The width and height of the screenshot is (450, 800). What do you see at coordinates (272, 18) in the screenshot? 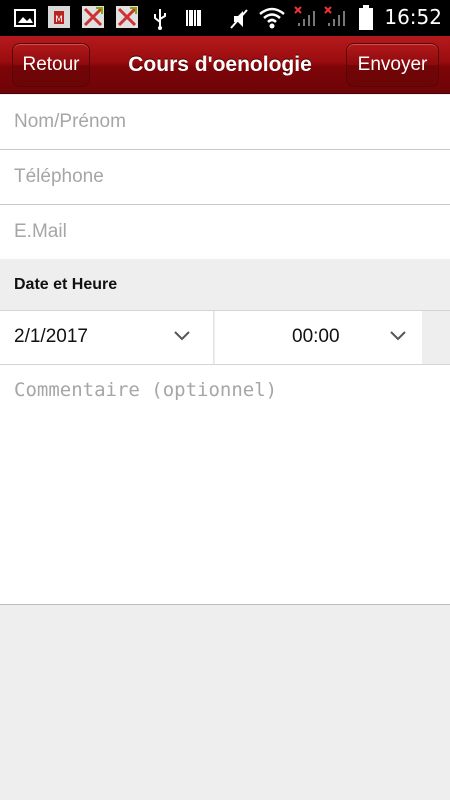
I see `wifi-icon` at bounding box center [272, 18].